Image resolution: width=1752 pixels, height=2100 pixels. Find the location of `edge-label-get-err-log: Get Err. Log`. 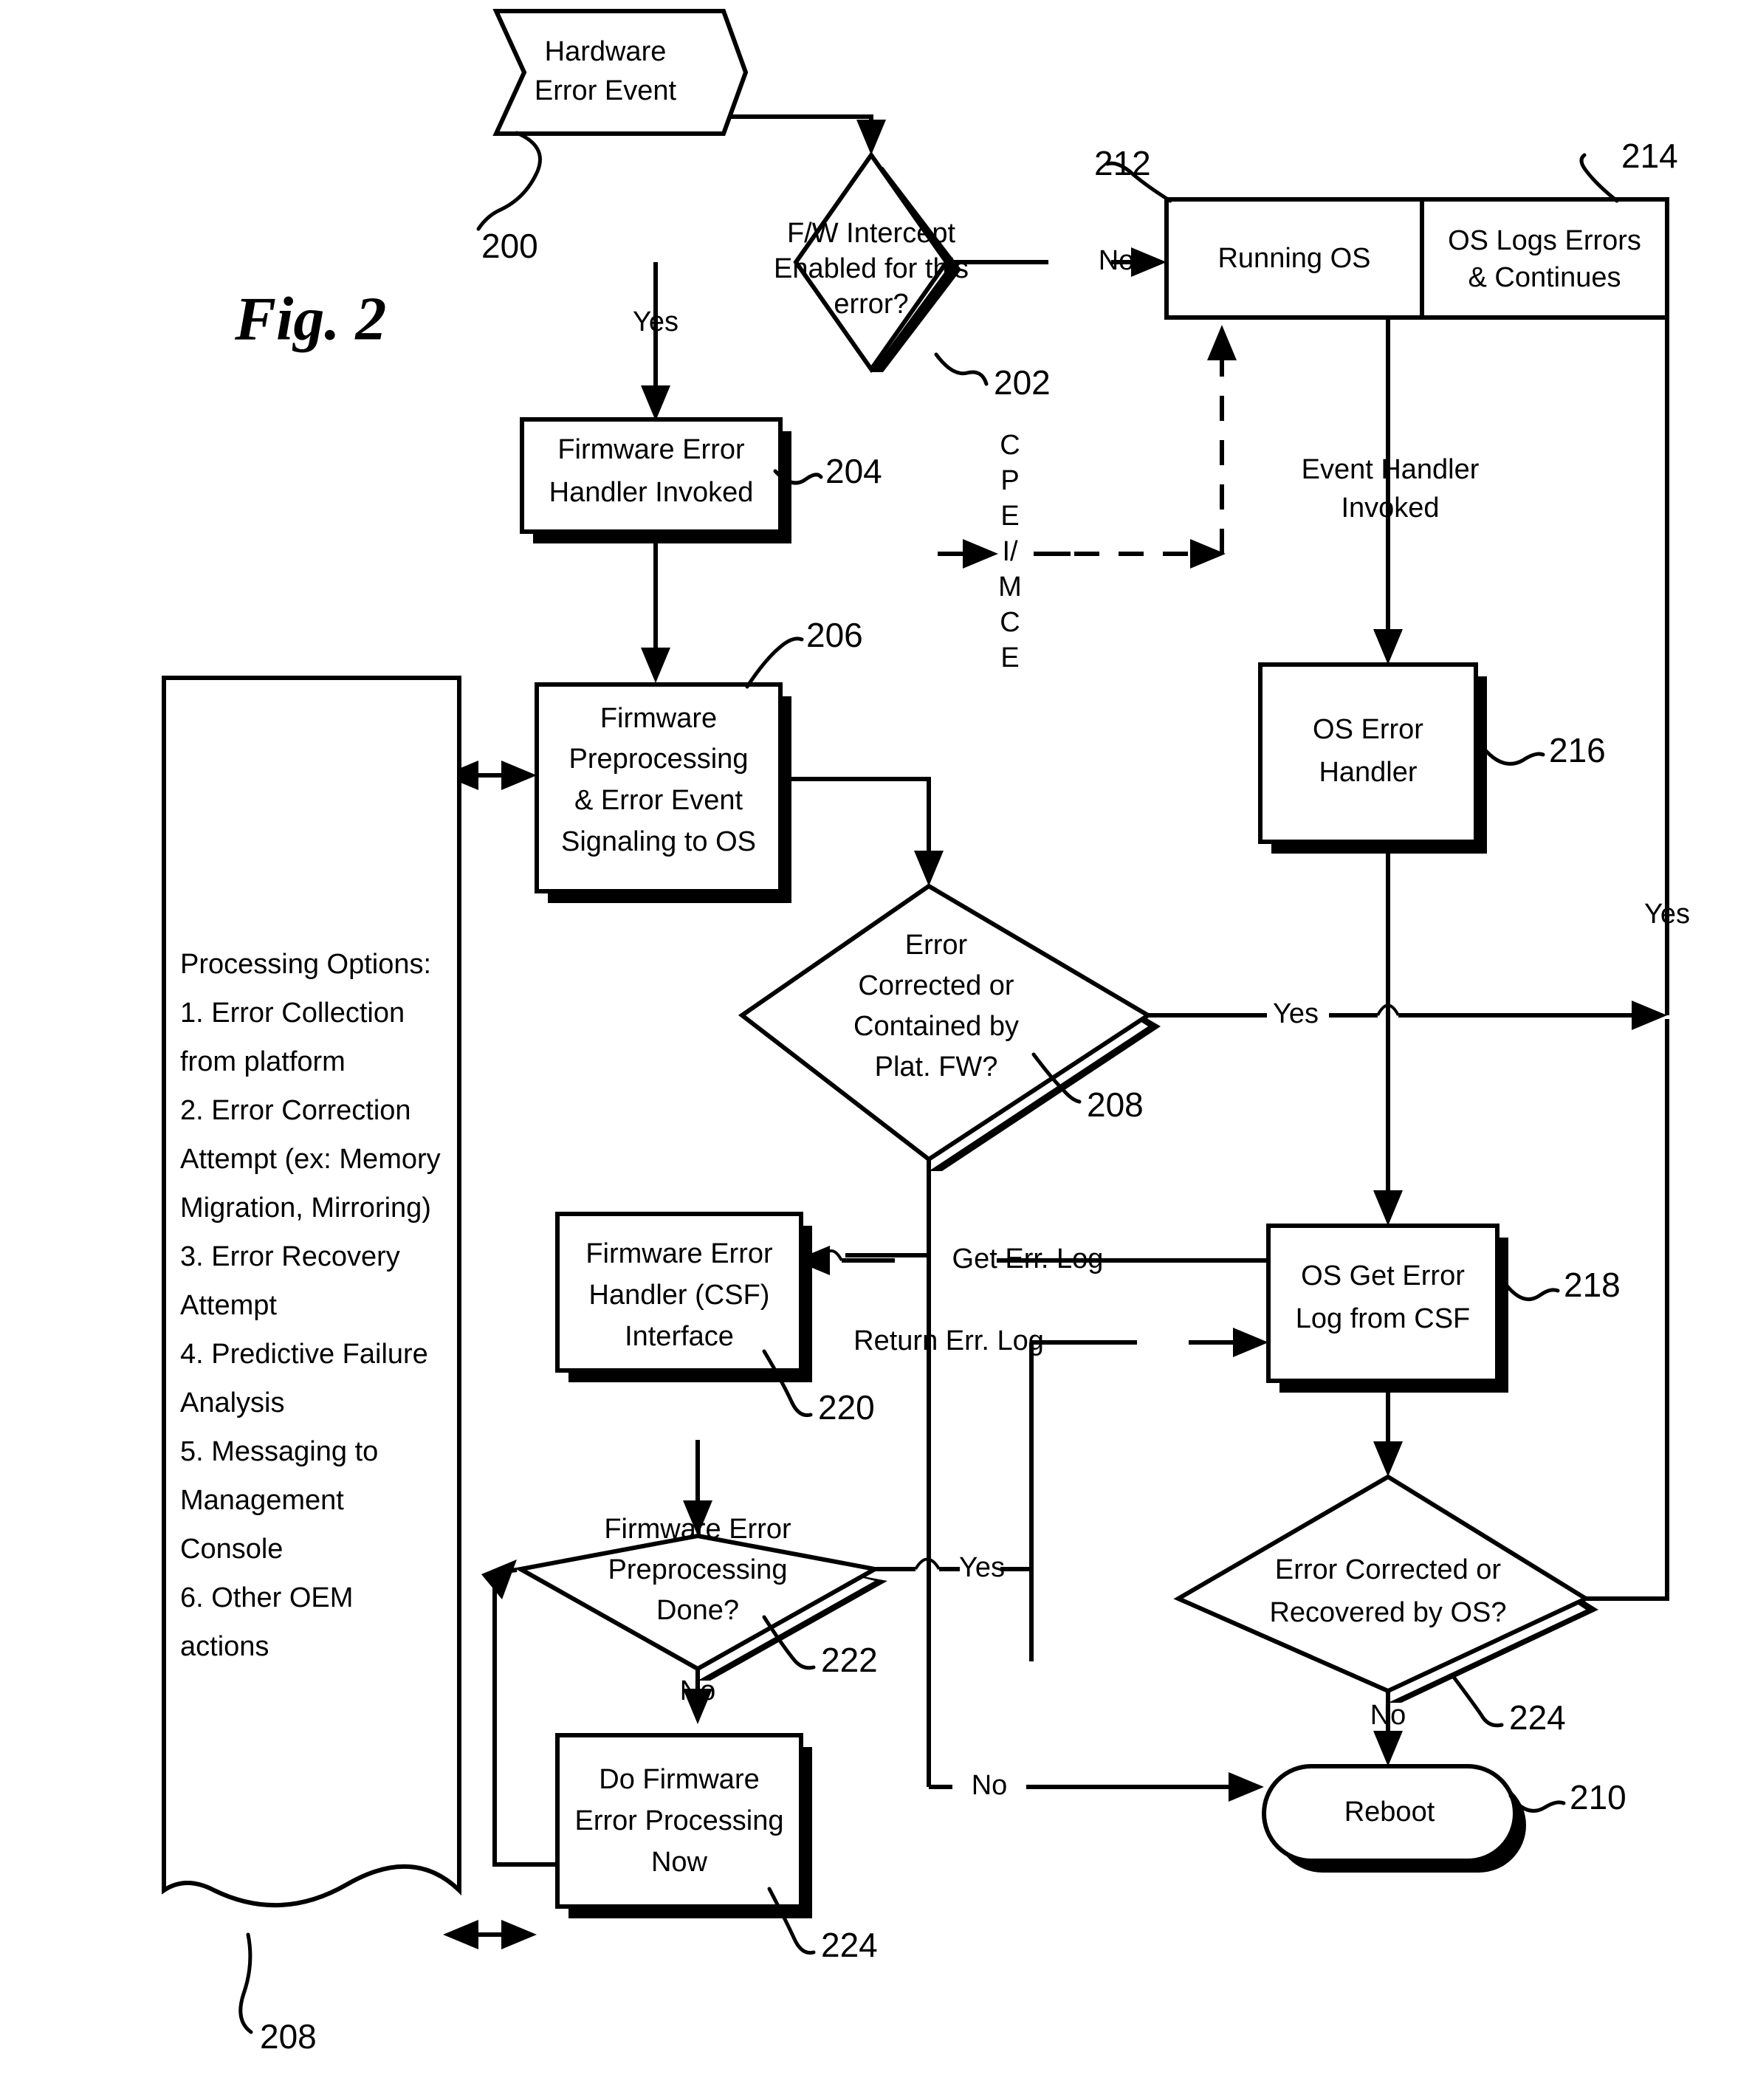

edge-label-get-err-log: Get Err. Log is located at coordinates (1028, 1258).